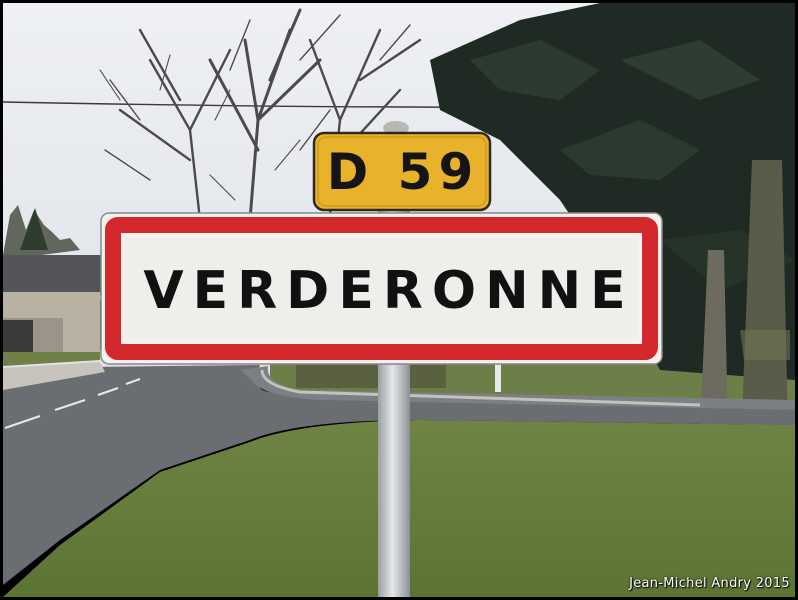  Describe the element at coordinates (765, 345) in the screenshot. I see `tree-trunk` at that location.